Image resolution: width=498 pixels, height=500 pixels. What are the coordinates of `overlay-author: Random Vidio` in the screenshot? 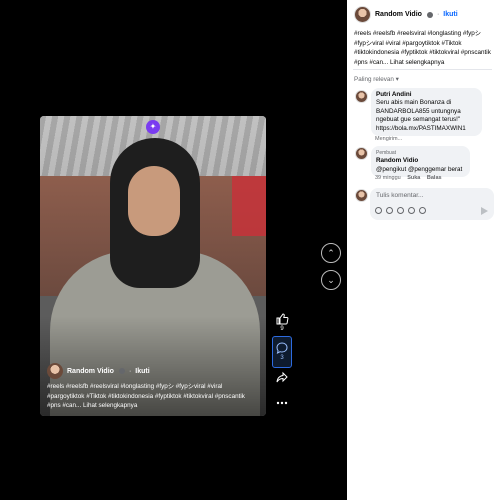 It's located at (90, 371).